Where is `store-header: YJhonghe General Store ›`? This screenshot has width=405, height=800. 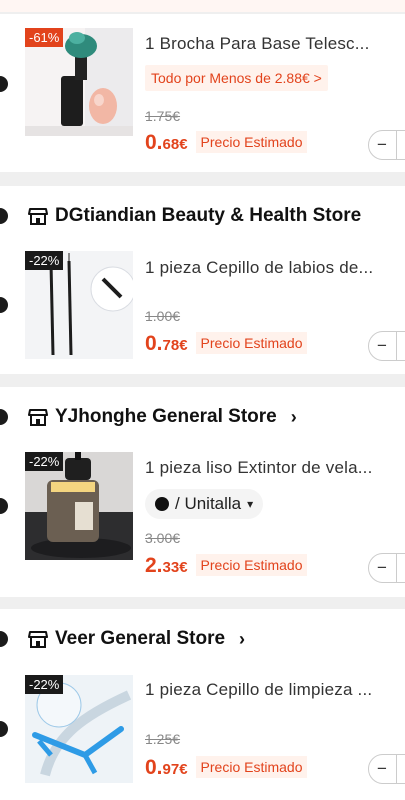
store-header: YJhonghe General Store › is located at coordinates (162, 417).